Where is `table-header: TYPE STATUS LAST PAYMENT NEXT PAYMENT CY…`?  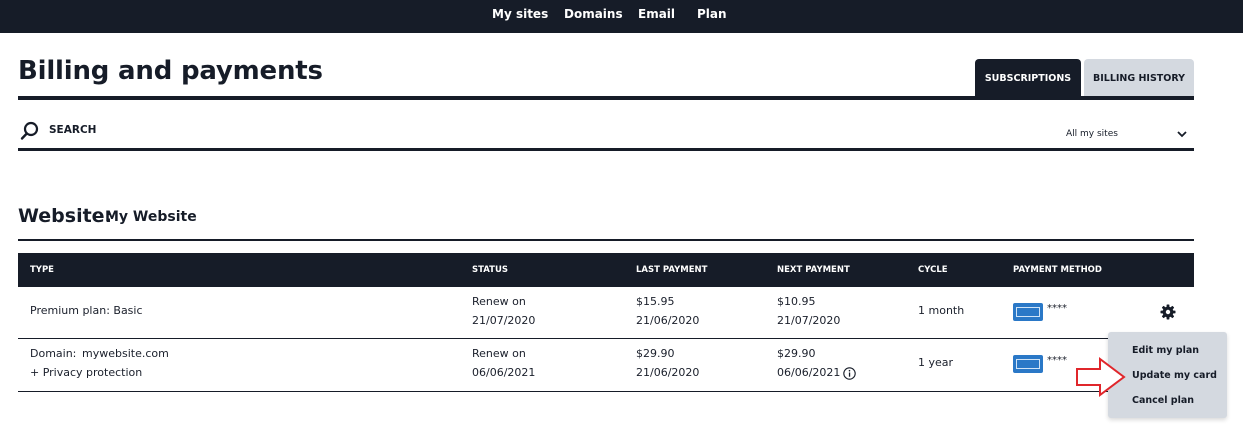 table-header: TYPE STATUS LAST PAYMENT NEXT PAYMENT CY… is located at coordinates (606, 270).